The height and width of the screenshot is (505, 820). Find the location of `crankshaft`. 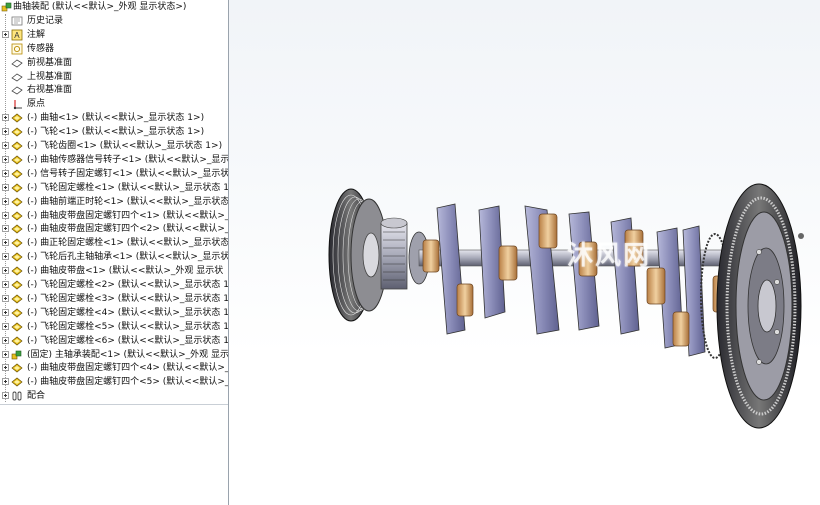

crankshaft is located at coordinates (584, 281).